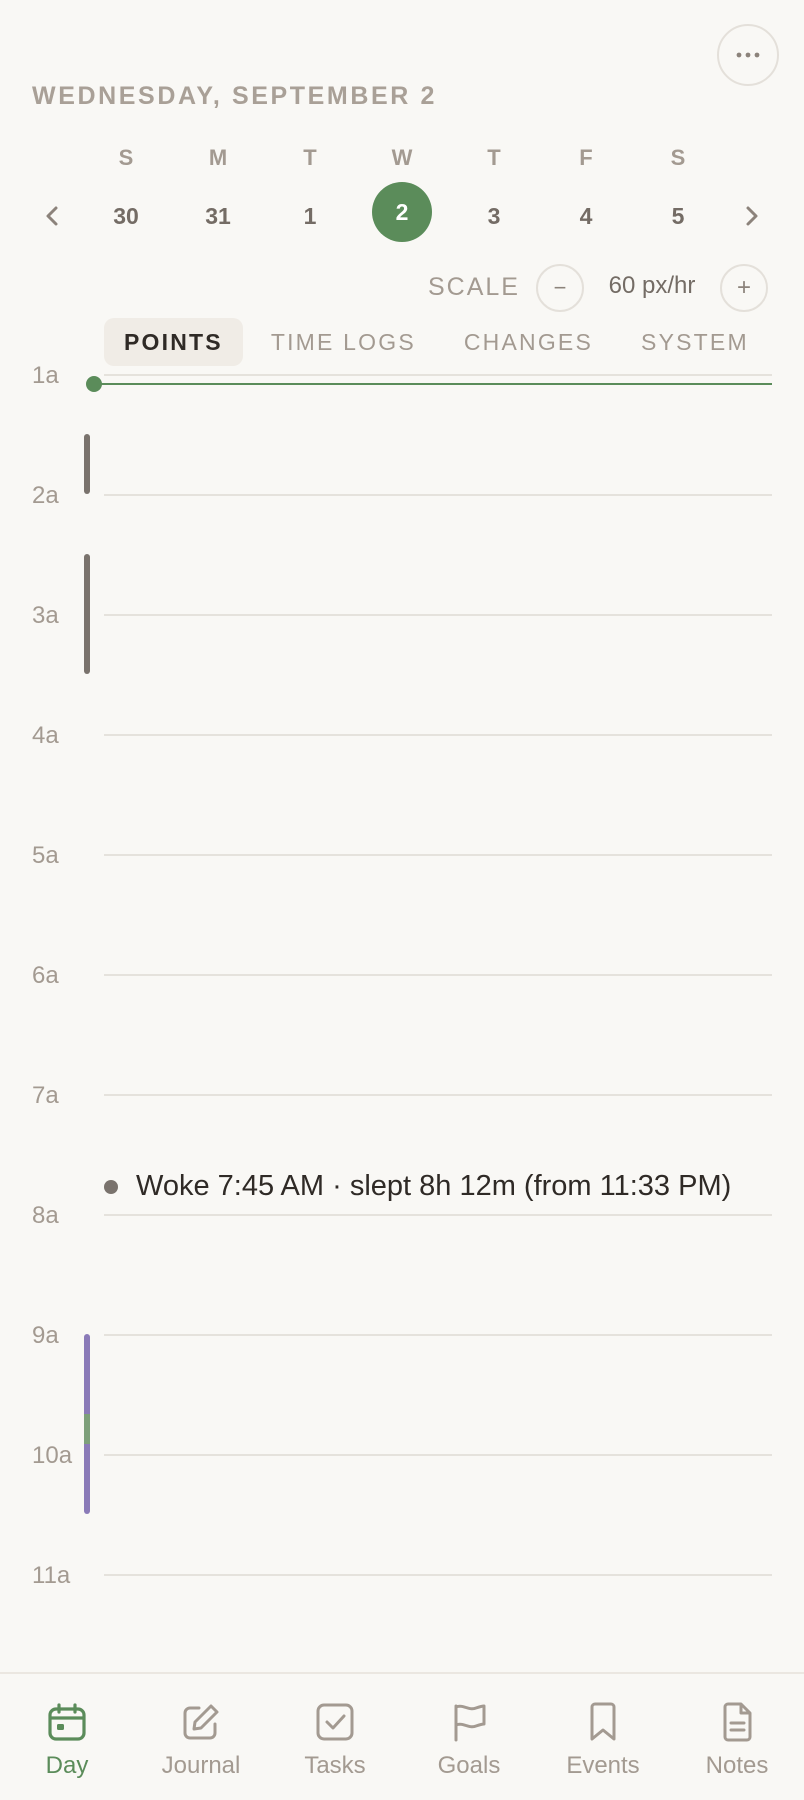 The height and width of the screenshot is (1800, 804). Describe the element at coordinates (470, 1723) in the screenshot. I see `flag-icon` at that location.